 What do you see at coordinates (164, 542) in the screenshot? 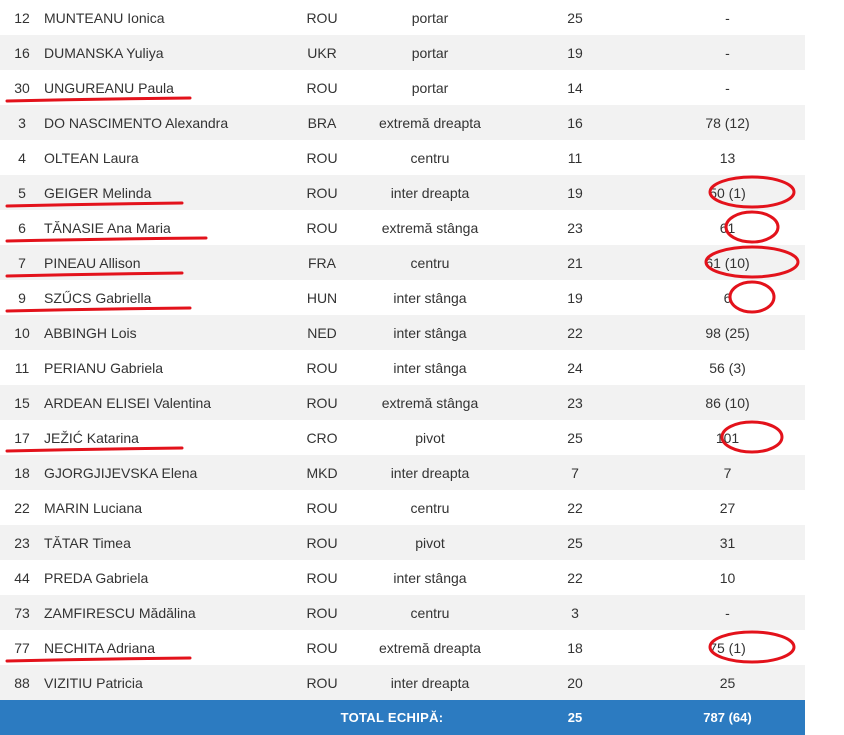
I see `player-name: TĂTAR Timea` at bounding box center [164, 542].